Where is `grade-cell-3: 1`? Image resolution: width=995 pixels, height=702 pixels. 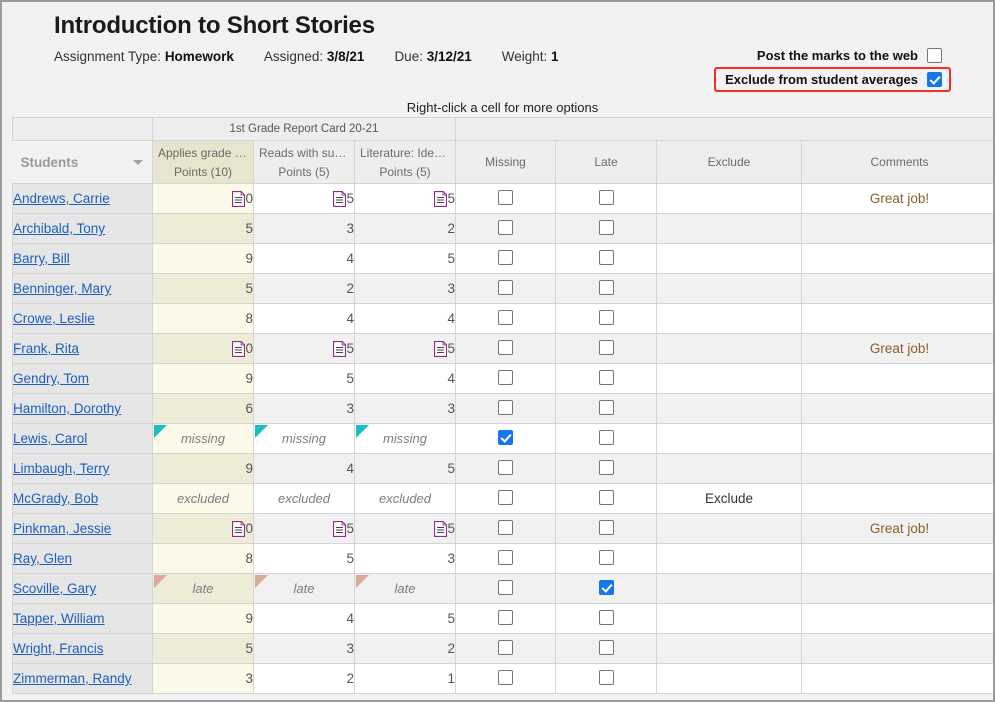
grade-cell-3: 1 is located at coordinates (405, 678).